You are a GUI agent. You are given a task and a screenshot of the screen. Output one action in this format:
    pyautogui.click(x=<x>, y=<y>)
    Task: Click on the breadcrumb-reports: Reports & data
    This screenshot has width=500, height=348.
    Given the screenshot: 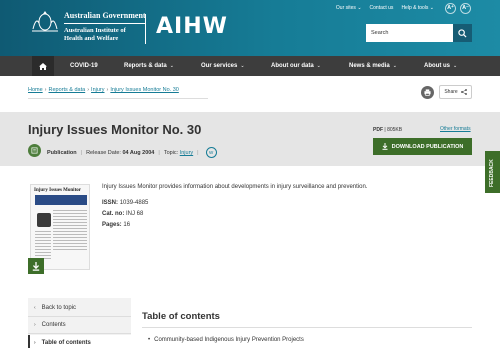 What is the action you would take?
    pyautogui.click(x=67, y=90)
    